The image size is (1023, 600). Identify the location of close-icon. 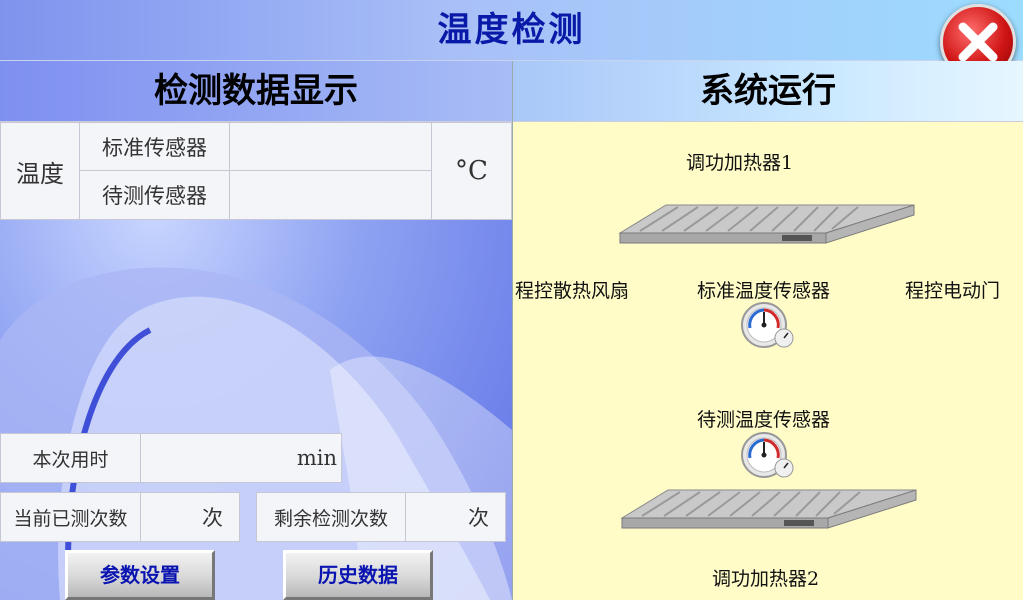
(978, 42).